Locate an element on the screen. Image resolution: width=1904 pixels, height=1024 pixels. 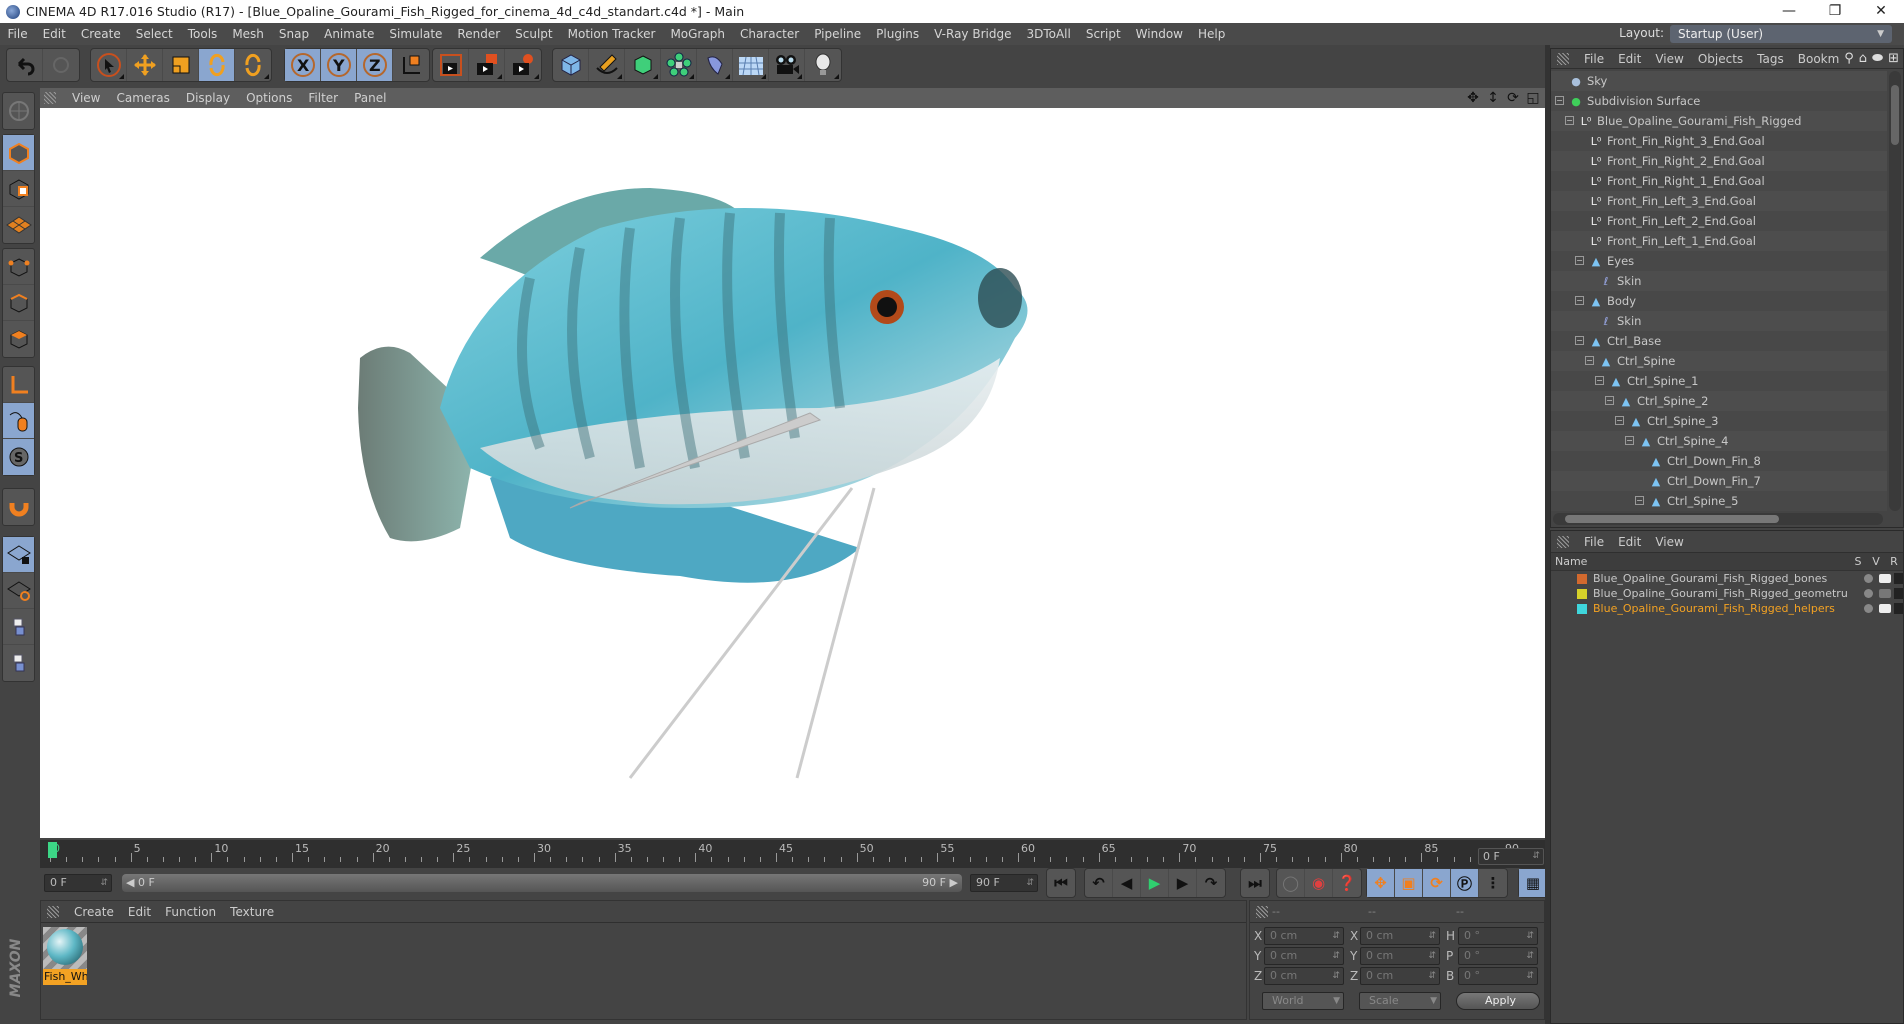
parameter-key-icon: Ⓟ is located at coordinates (1465, 883).